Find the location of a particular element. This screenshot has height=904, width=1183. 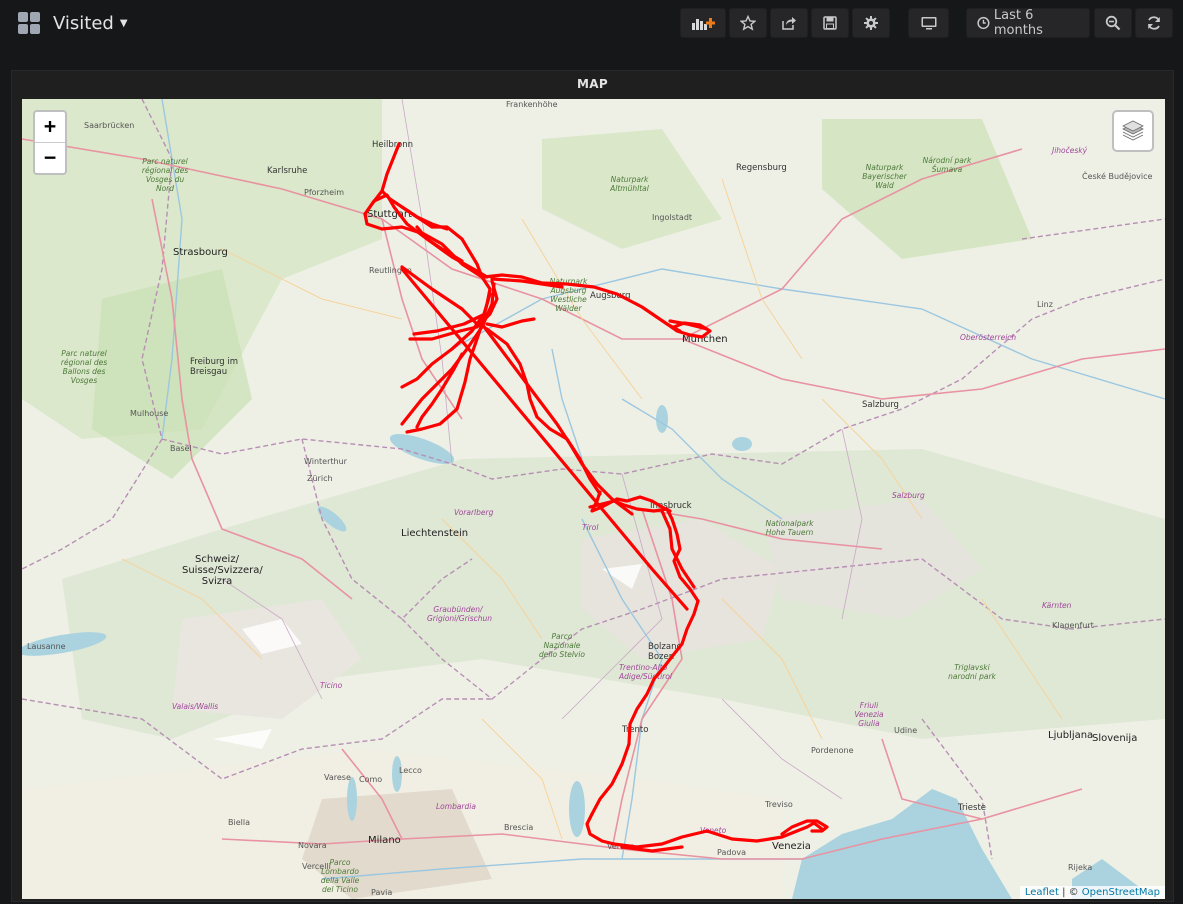

zoom-out-time-button is located at coordinates (1113, 23).